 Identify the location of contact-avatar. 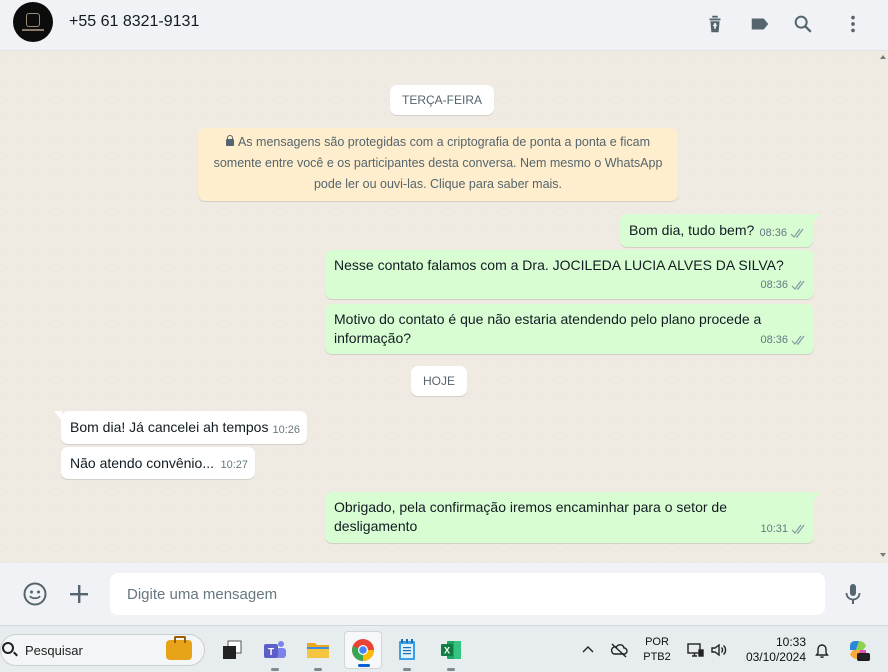
(33, 22).